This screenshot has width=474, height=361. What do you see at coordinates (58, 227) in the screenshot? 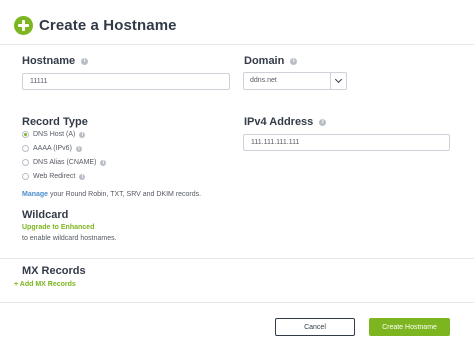
I see `upgrade-link: Upgrade to Enhanced` at bounding box center [58, 227].